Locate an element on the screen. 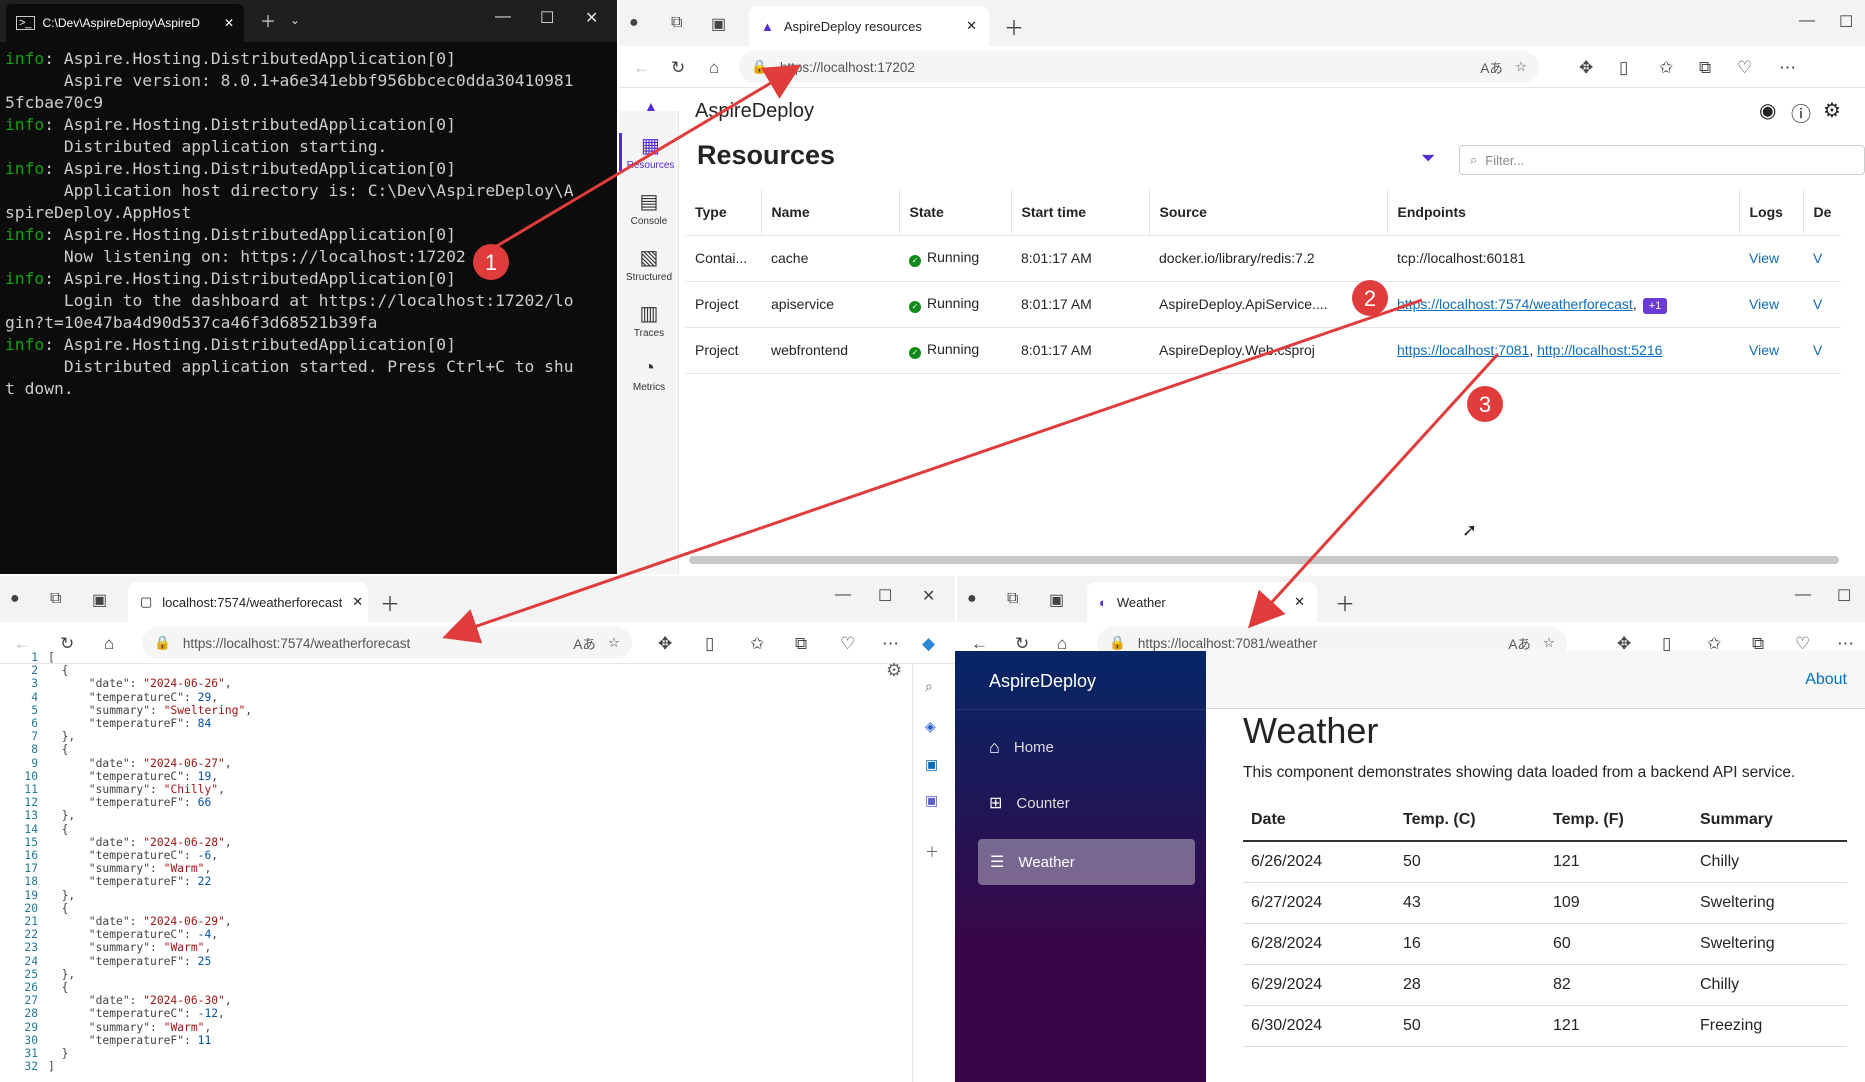 Image resolution: width=1865 pixels, height=1082 pixels. nav-resources: ▦ Resources is located at coordinates (649, 152).